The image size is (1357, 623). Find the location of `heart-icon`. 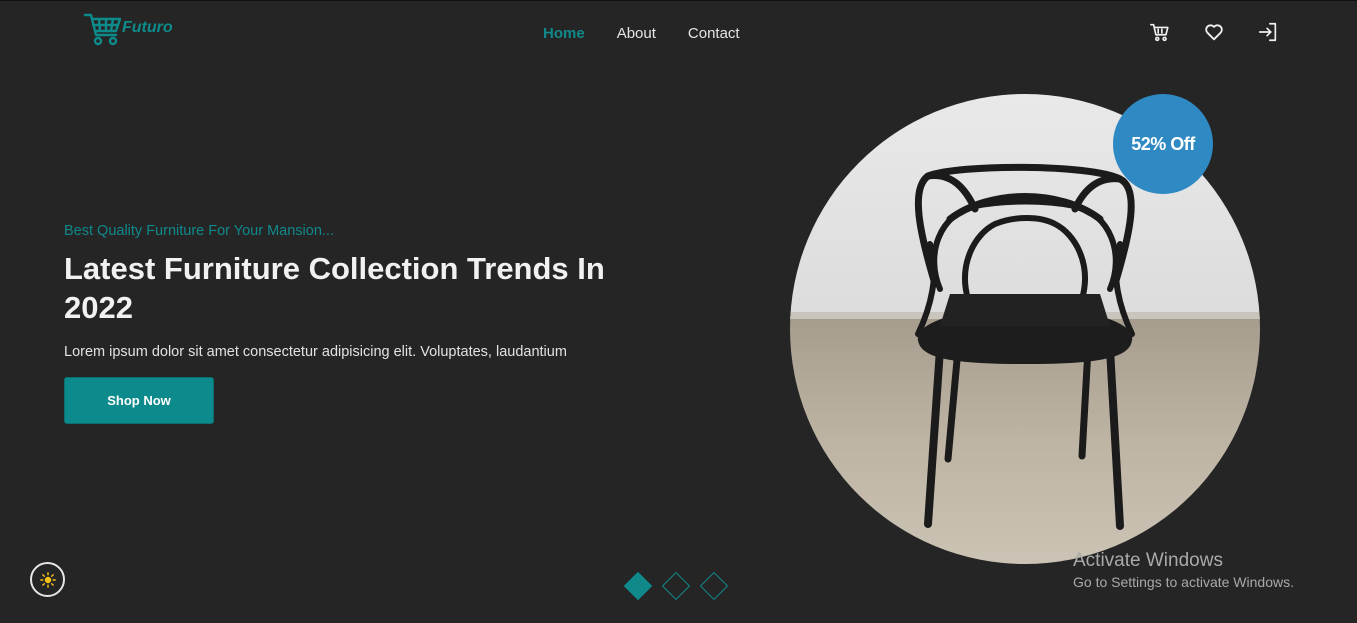

heart-icon is located at coordinates (1214, 32).